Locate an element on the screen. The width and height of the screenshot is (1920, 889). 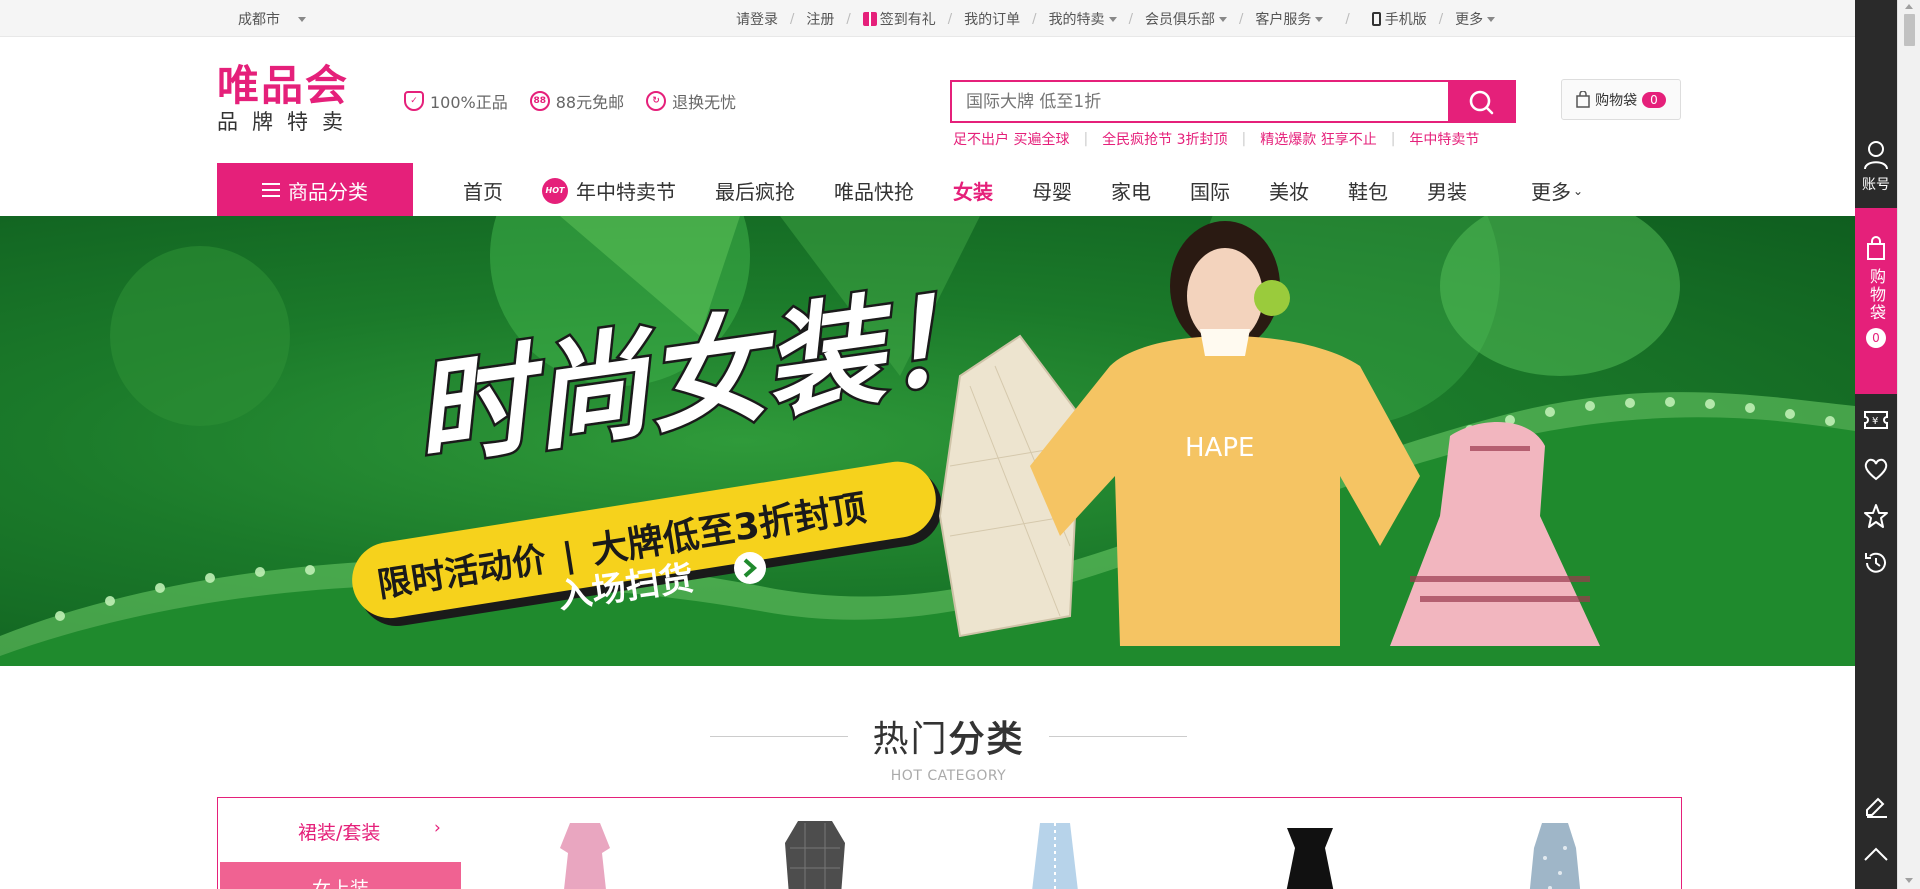
search-button is located at coordinates (1481, 101).